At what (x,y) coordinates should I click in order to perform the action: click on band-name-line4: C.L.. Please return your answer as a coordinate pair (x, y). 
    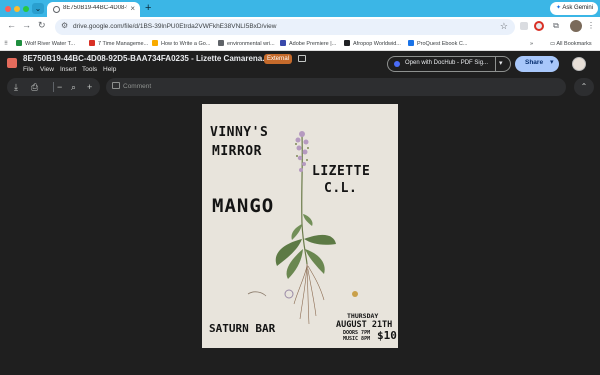
    Looking at the image, I should click on (341, 188).